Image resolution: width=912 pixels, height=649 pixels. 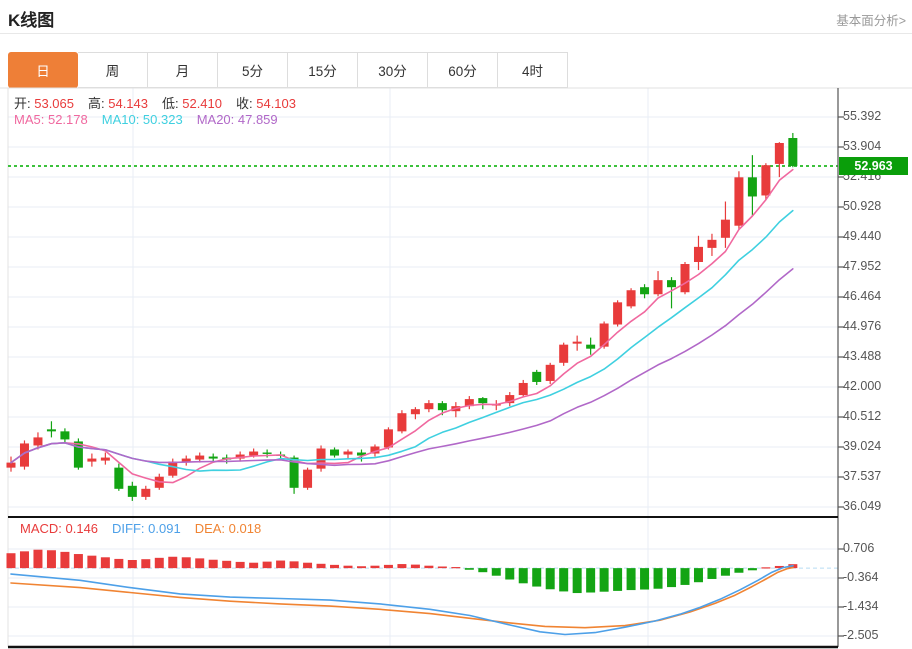 What do you see at coordinates (862, 506) in the screenshot?
I see `price-tick-13: 36.049` at bounding box center [862, 506].